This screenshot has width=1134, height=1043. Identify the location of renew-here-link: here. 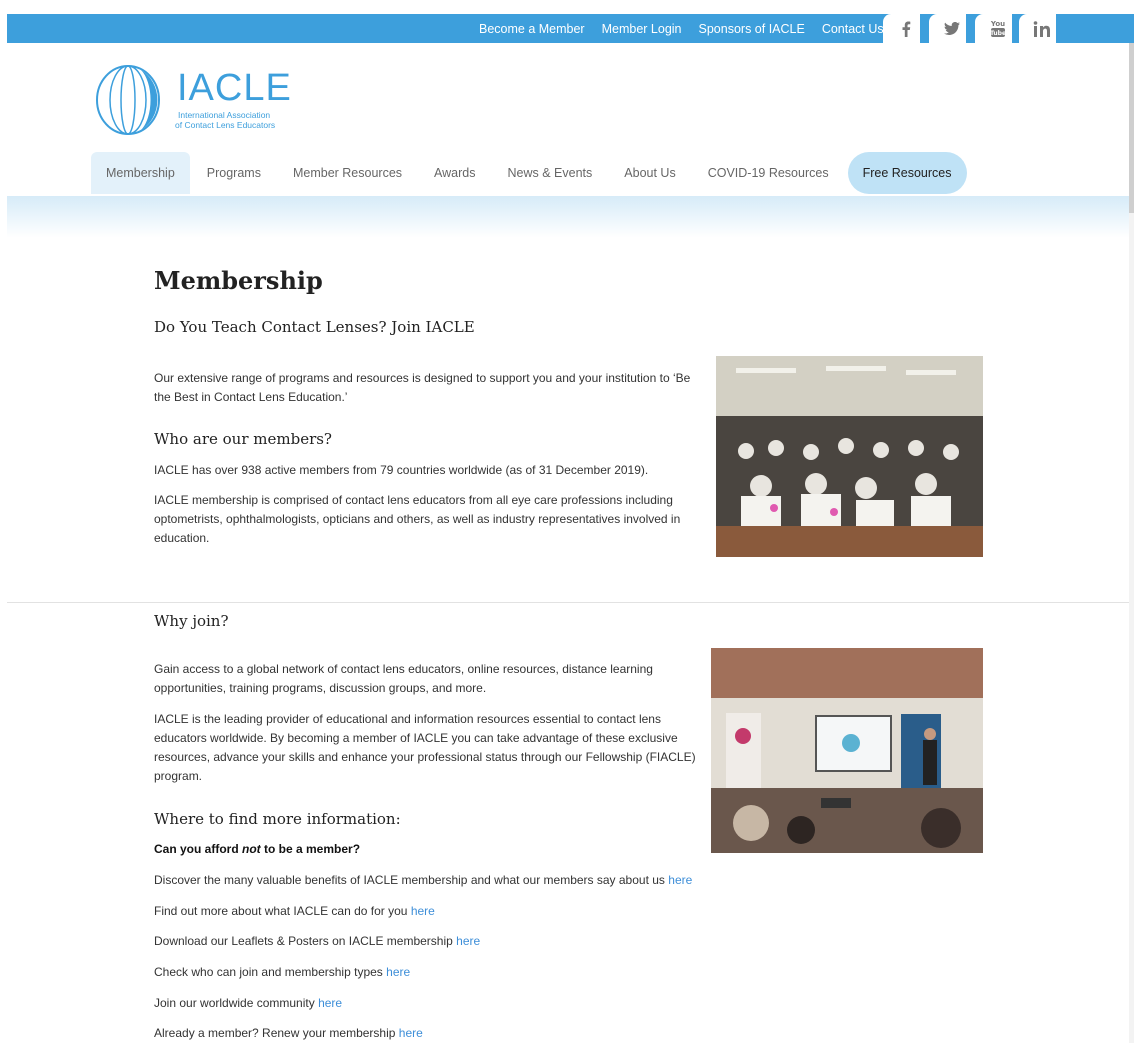
(411, 1033).